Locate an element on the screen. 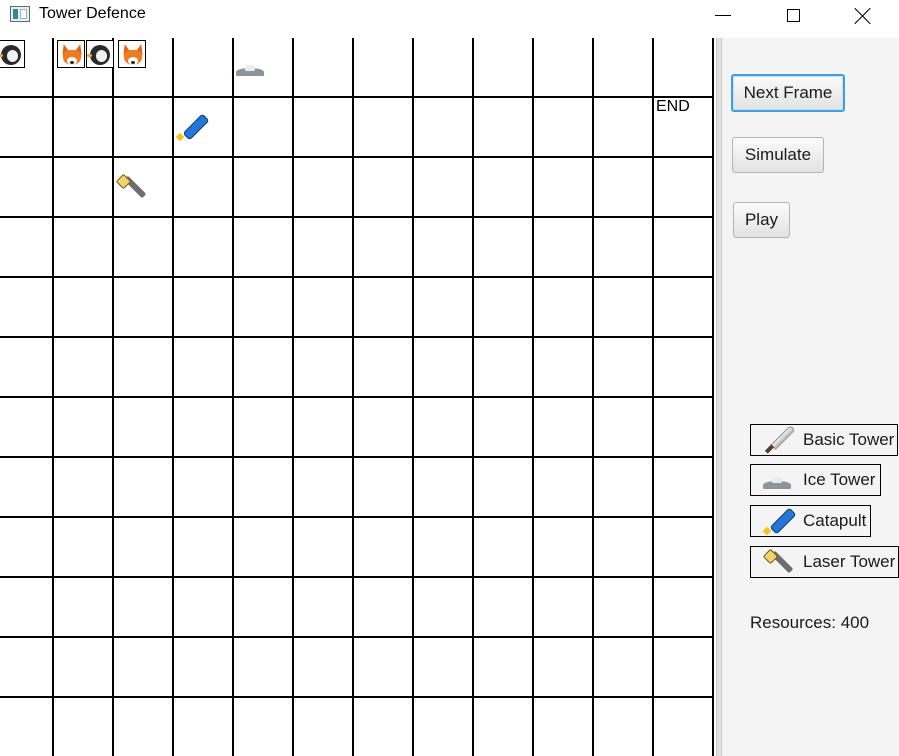 The height and width of the screenshot is (756, 899). placed-laser-tower is located at coordinates (131, 187).